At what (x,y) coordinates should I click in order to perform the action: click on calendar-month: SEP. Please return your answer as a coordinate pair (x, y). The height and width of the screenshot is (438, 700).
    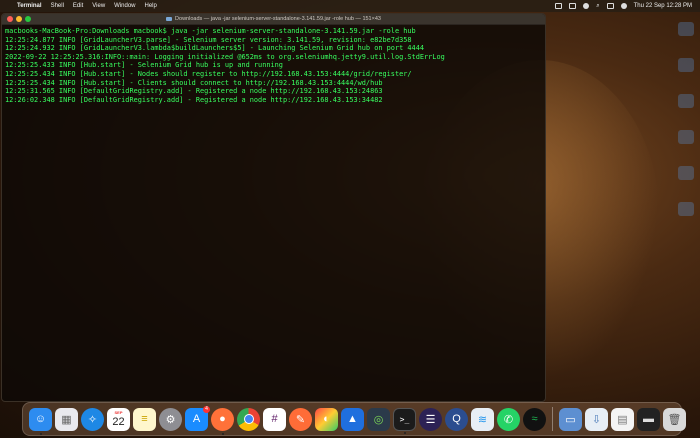
    Looking at the image, I should click on (118, 412).